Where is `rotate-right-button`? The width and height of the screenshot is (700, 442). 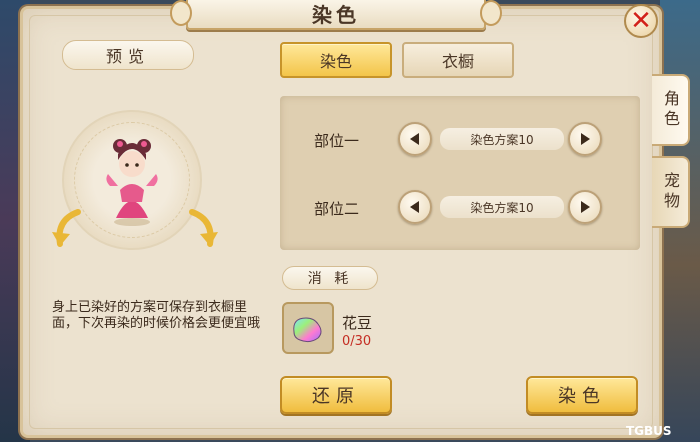
rotate-right-button is located at coordinates (203, 229).